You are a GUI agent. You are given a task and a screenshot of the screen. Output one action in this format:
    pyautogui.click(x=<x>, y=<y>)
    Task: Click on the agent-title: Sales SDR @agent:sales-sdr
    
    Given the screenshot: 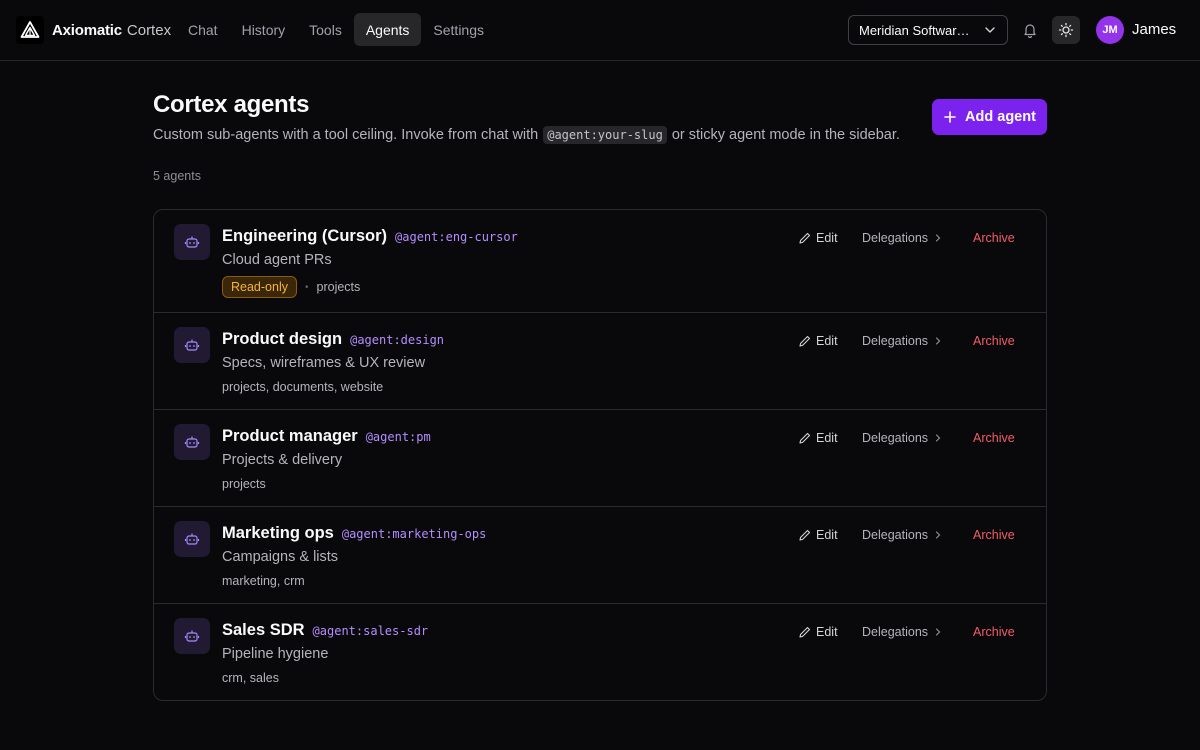 What is the action you would take?
    pyautogui.click(x=325, y=630)
    